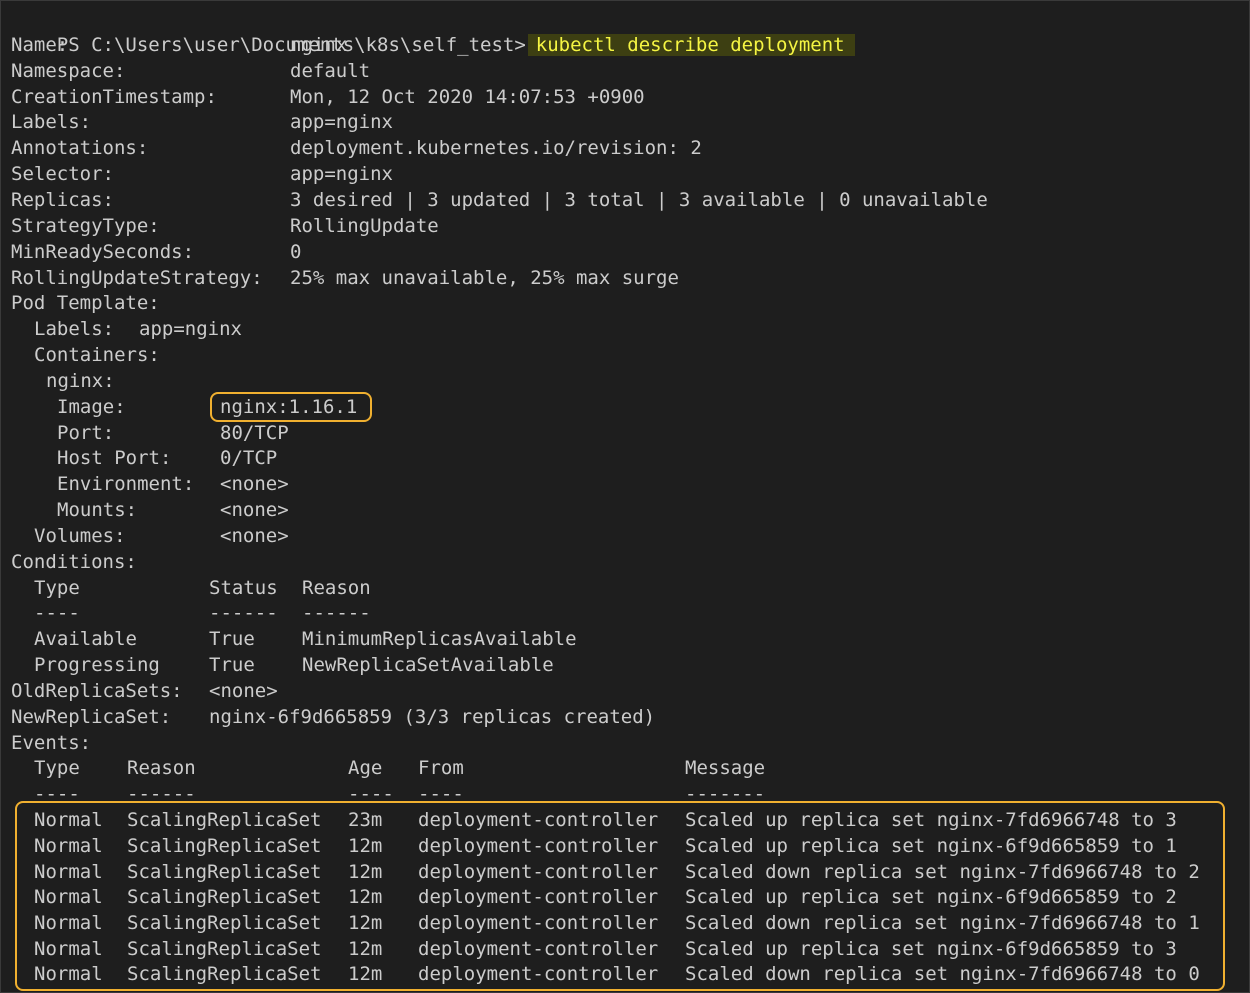  What do you see at coordinates (85, 303) in the screenshot?
I see `pod-template-heading: Pod Template:` at bounding box center [85, 303].